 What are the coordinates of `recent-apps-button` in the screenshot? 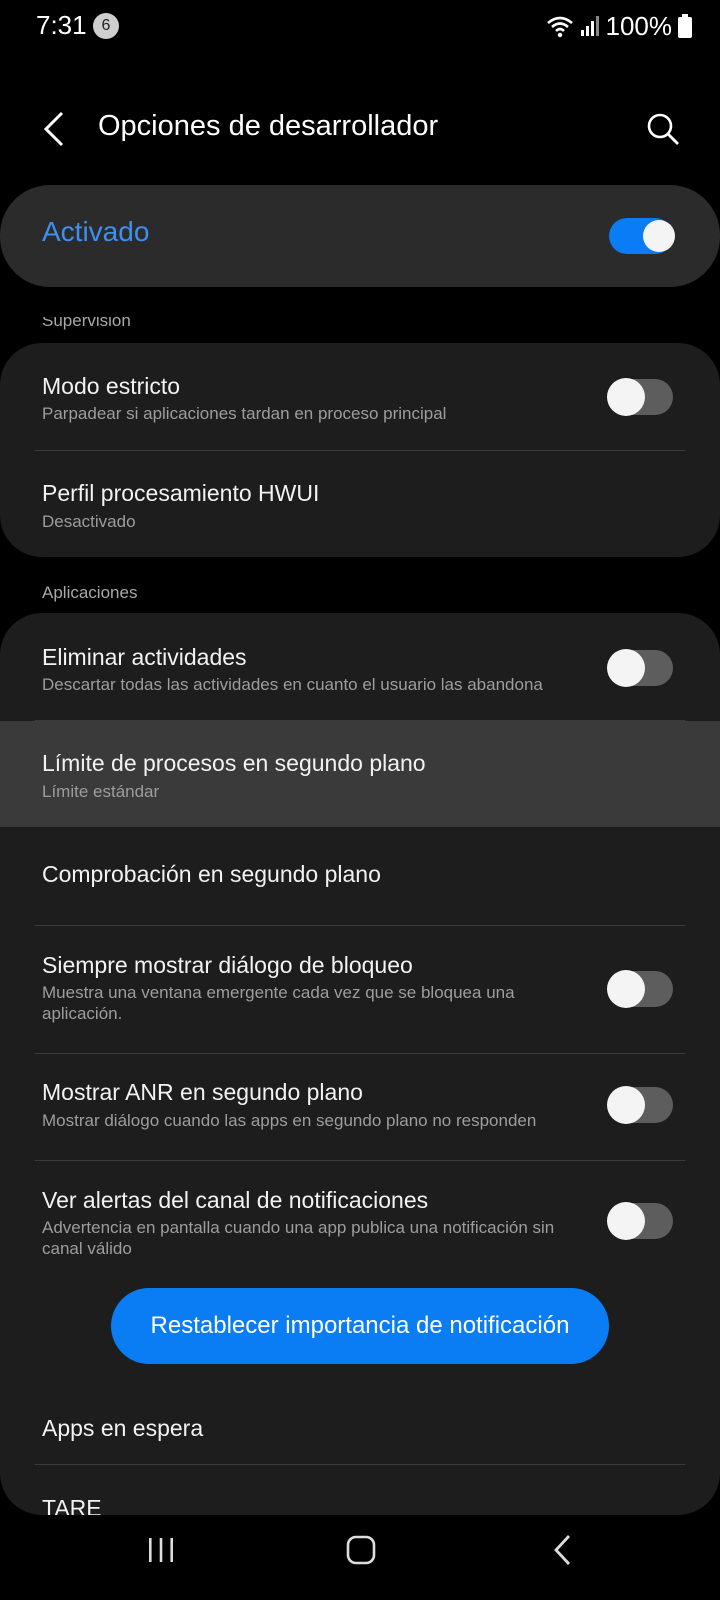 It's located at (161, 1552).